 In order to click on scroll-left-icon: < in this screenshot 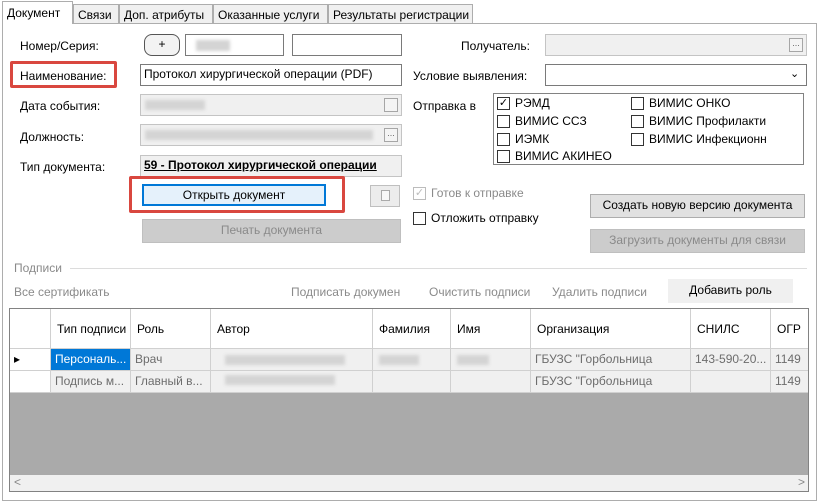, I will do `click(17, 482)`.